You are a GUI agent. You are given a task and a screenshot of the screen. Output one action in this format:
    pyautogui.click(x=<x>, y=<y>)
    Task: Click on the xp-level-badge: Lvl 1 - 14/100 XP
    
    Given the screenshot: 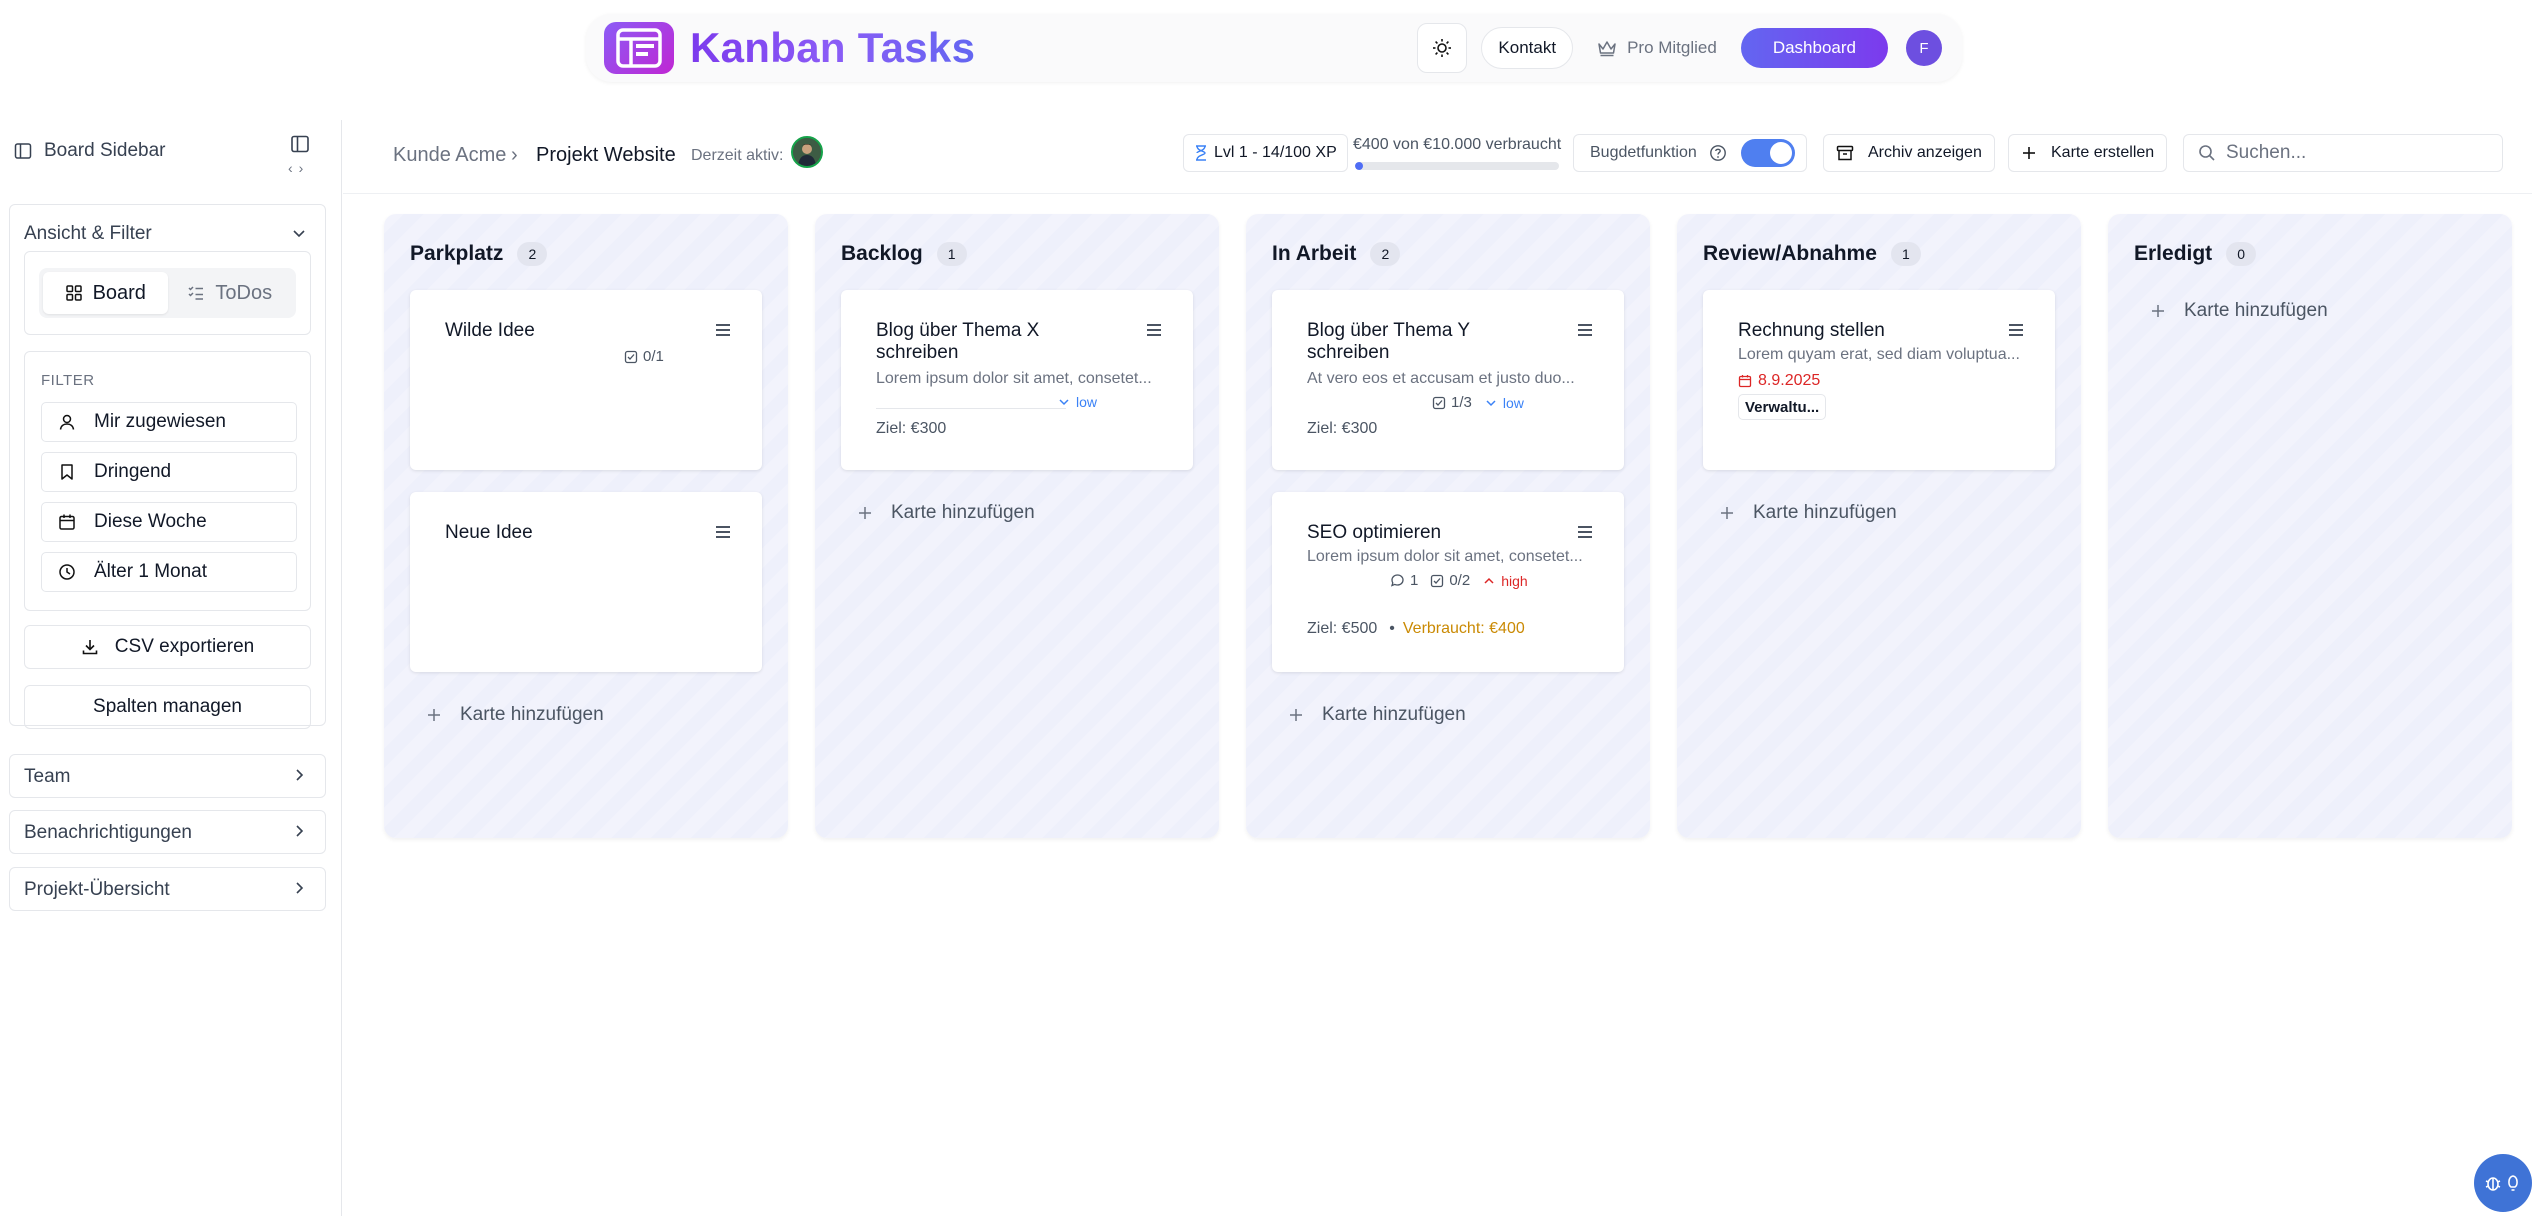 What is the action you would take?
    pyautogui.click(x=1265, y=153)
    